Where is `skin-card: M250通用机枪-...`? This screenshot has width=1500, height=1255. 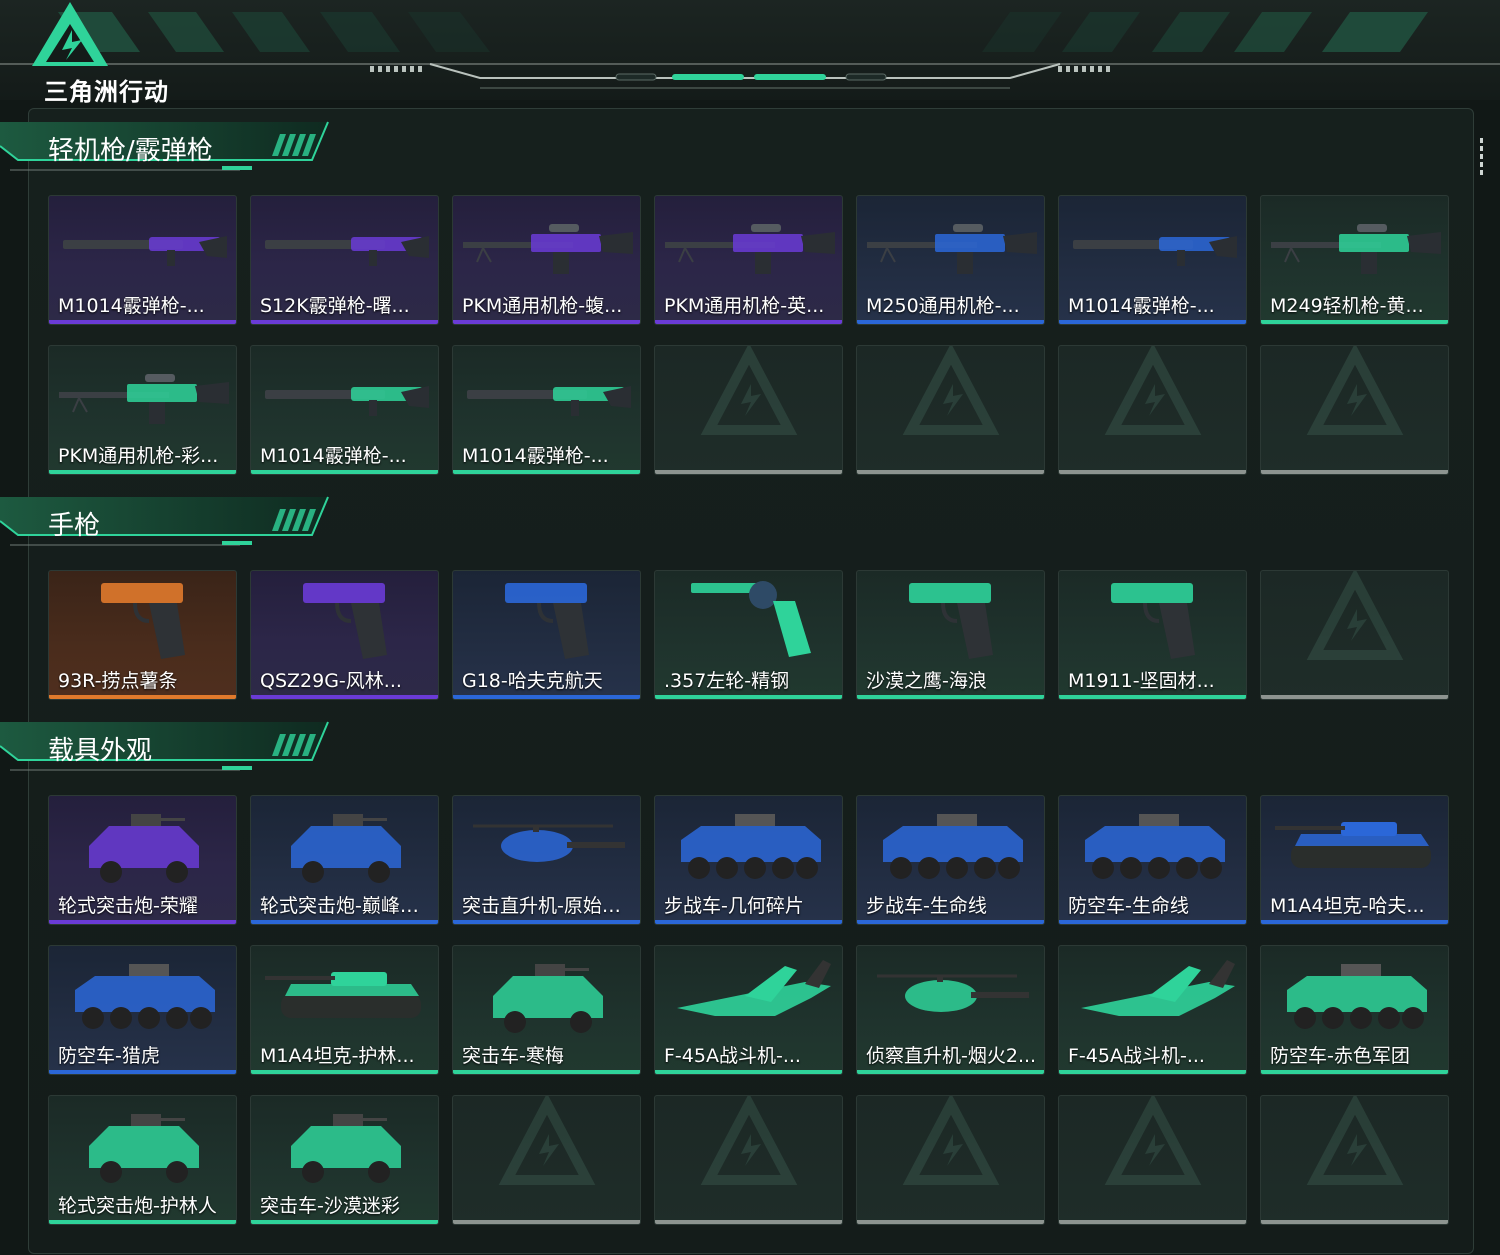 skin-card: M250通用机枪-... is located at coordinates (950, 260).